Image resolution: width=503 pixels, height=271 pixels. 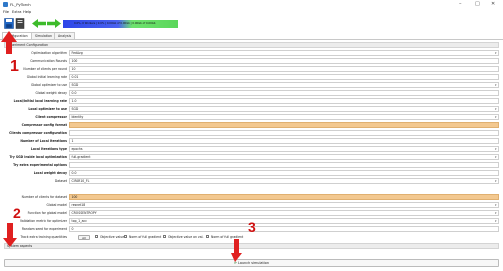 I want to click on annotation-number-2: 2, so click(x=17, y=213).